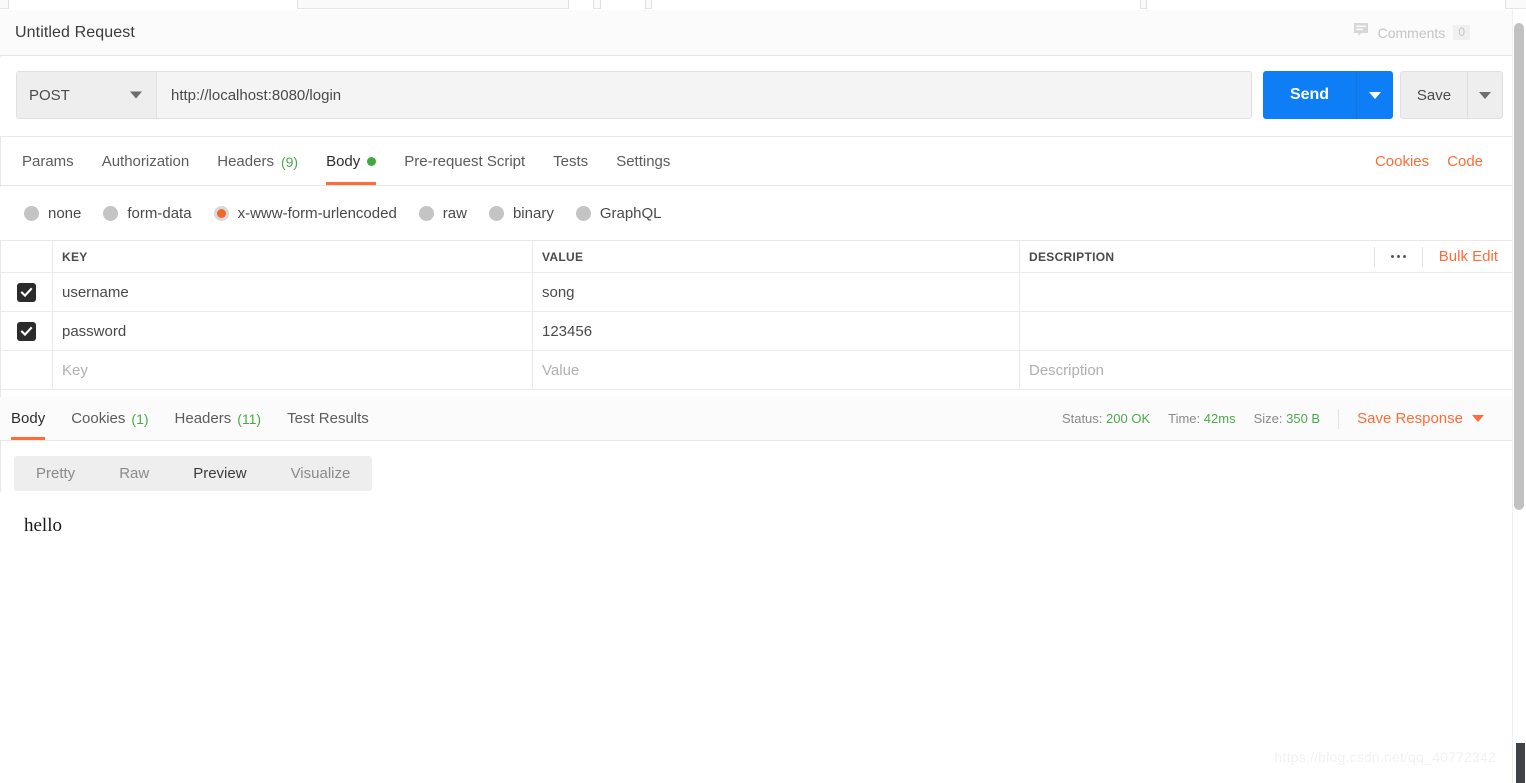  What do you see at coordinates (65, 213) in the screenshot?
I see `body-type-label: none` at bounding box center [65, 213].